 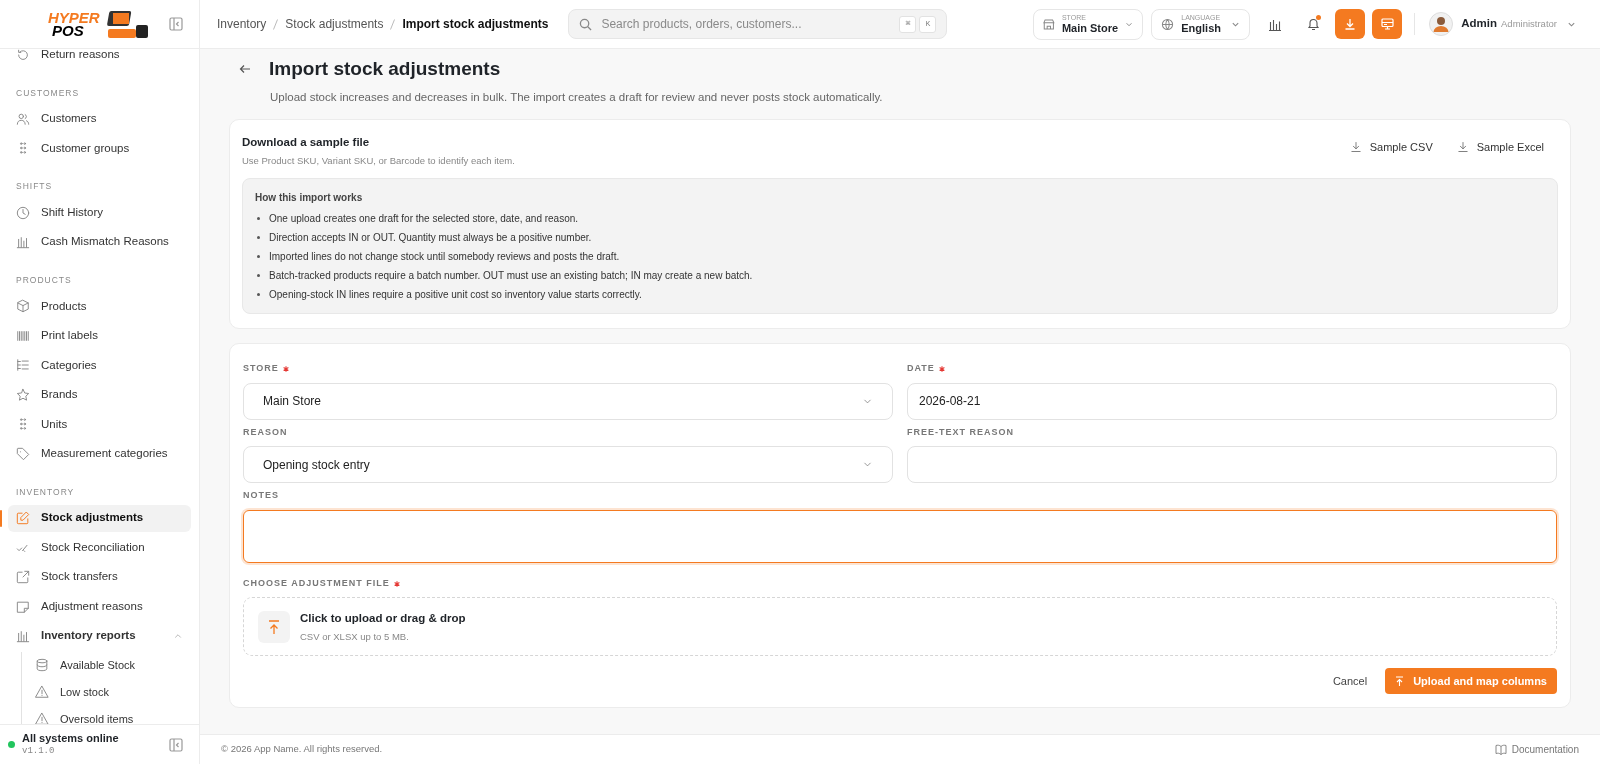 I want to click on section-heading: INVENTORY, so click(x=45, y=492).